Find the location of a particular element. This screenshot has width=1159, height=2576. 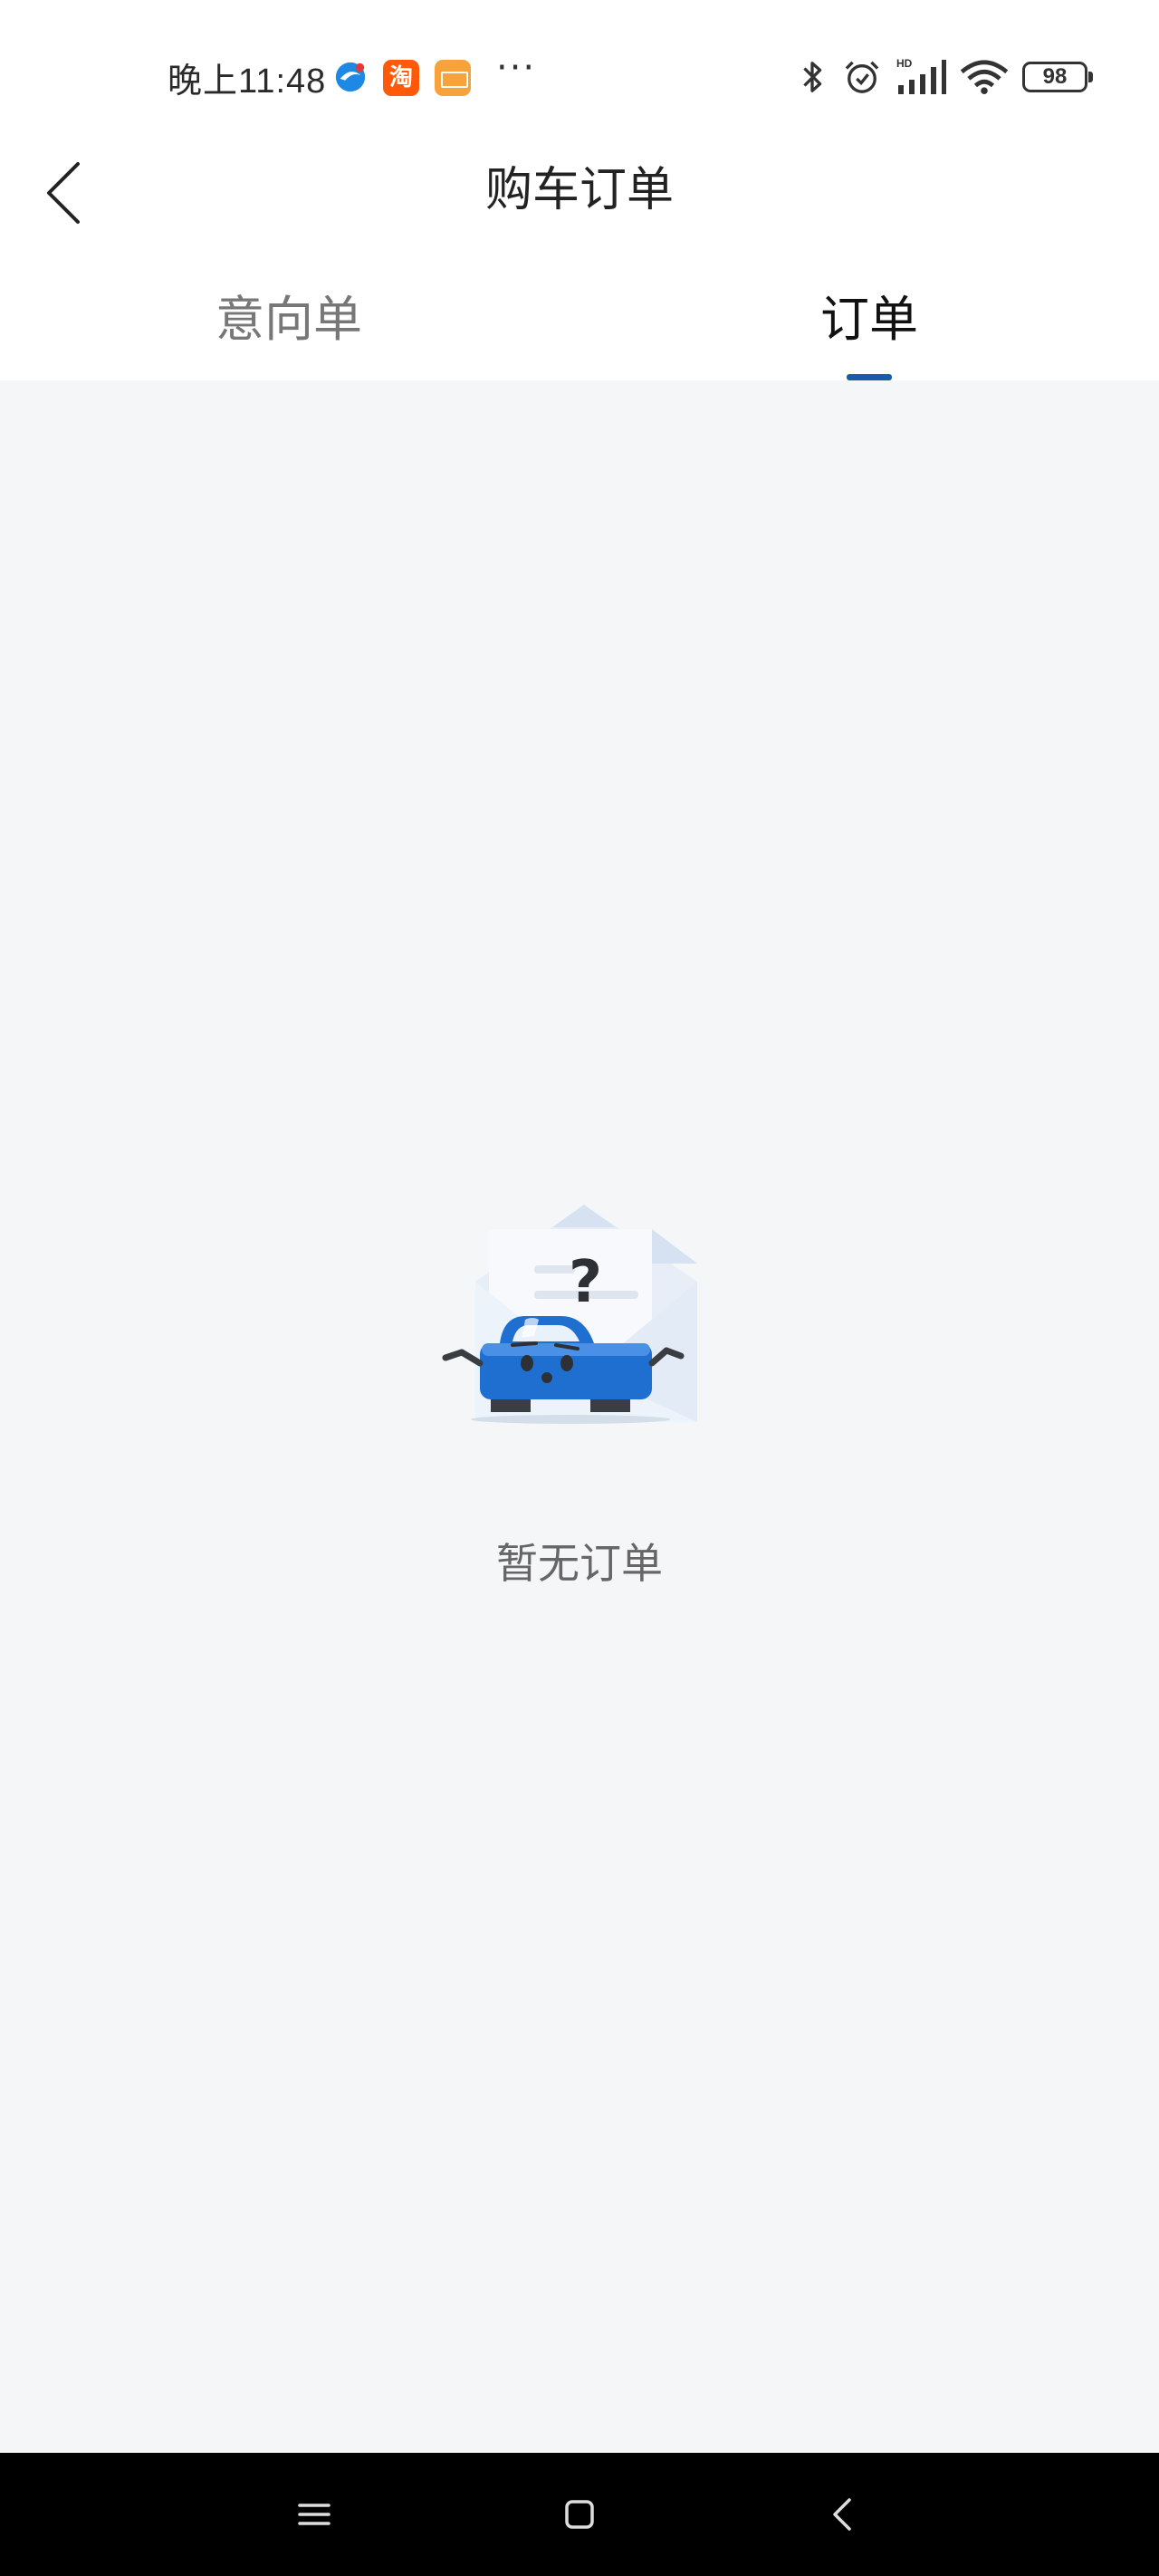

system-nav-bar is located at coordinates (579, 2514).